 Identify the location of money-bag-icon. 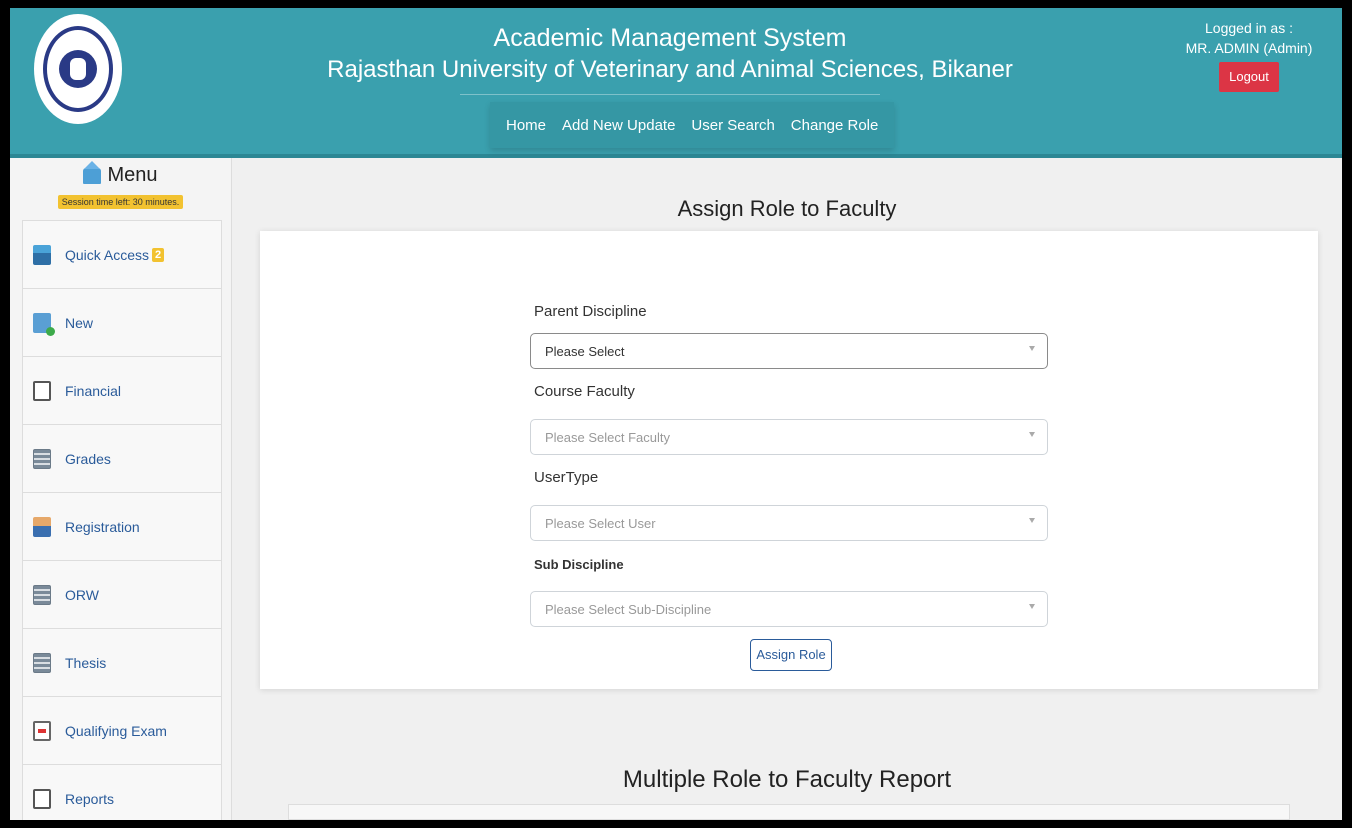
(42, 390).